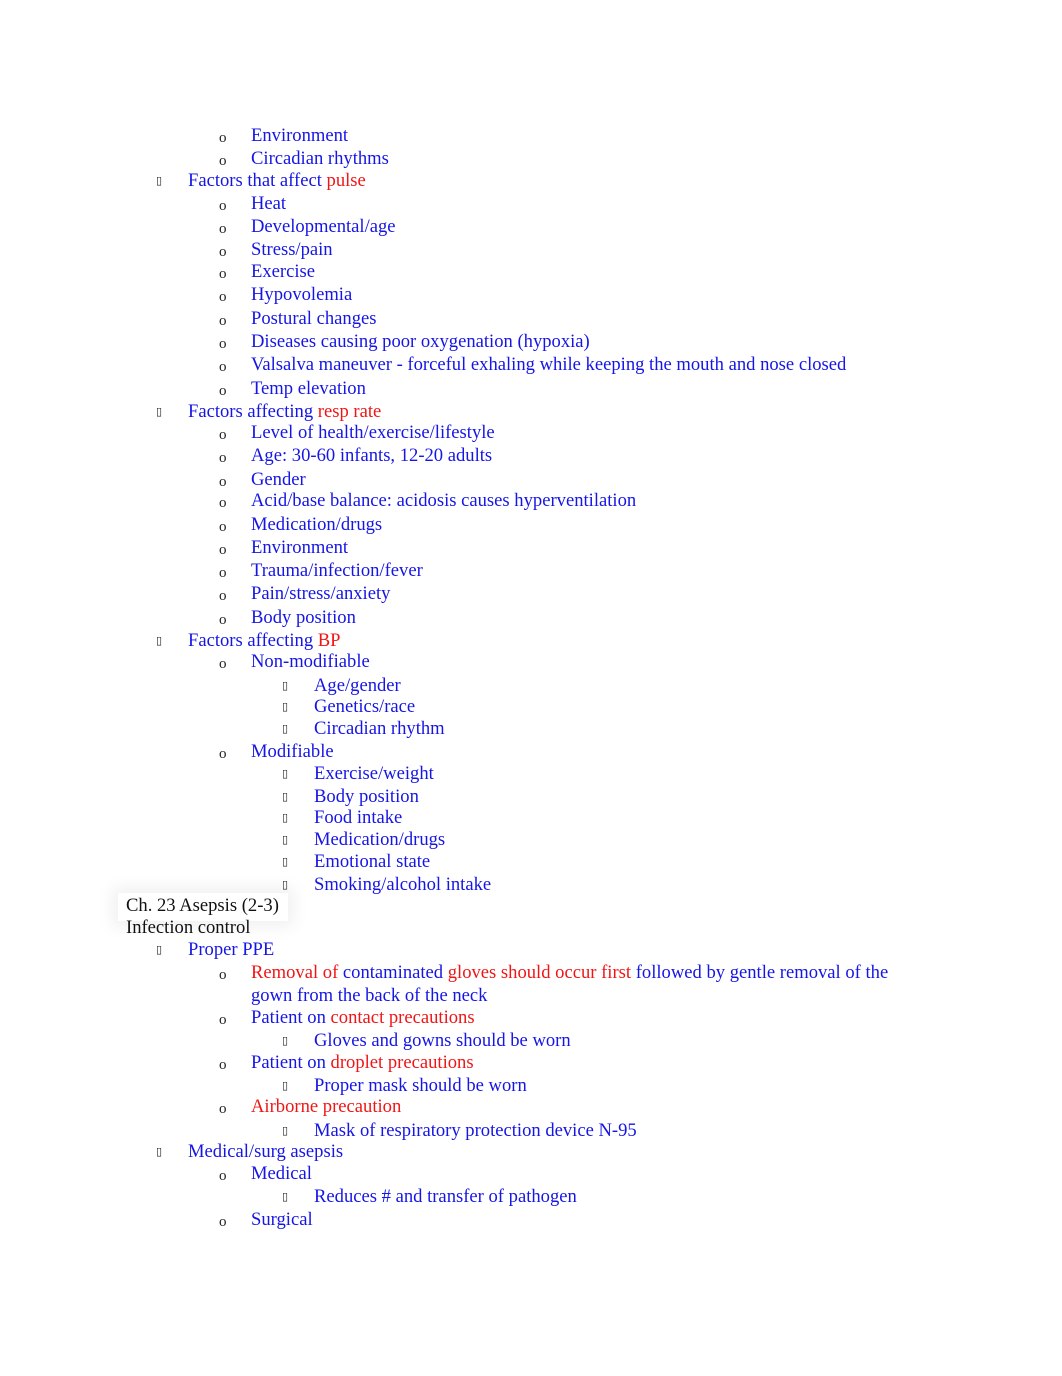  Describe the element at coordinates (395, 972) in the screenshot. I see `text-segment: contaminated` at that location.